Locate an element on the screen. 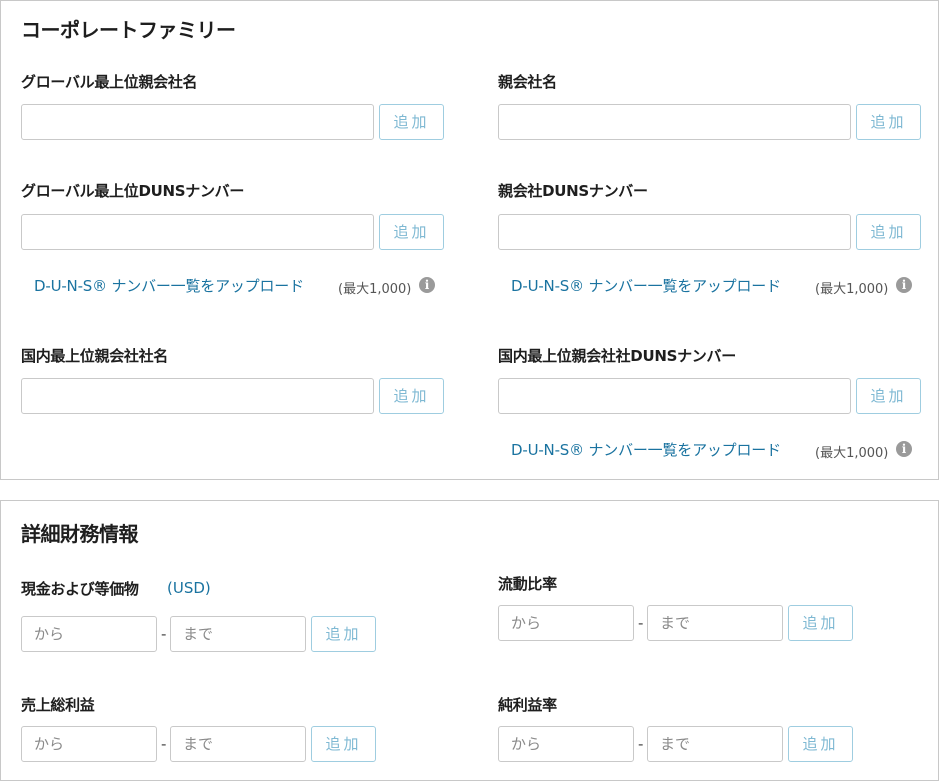 This screenshot has width=940, height=781. parent-duns-label: 親会社DUNSナンバー is located at coordinates (573, 191).